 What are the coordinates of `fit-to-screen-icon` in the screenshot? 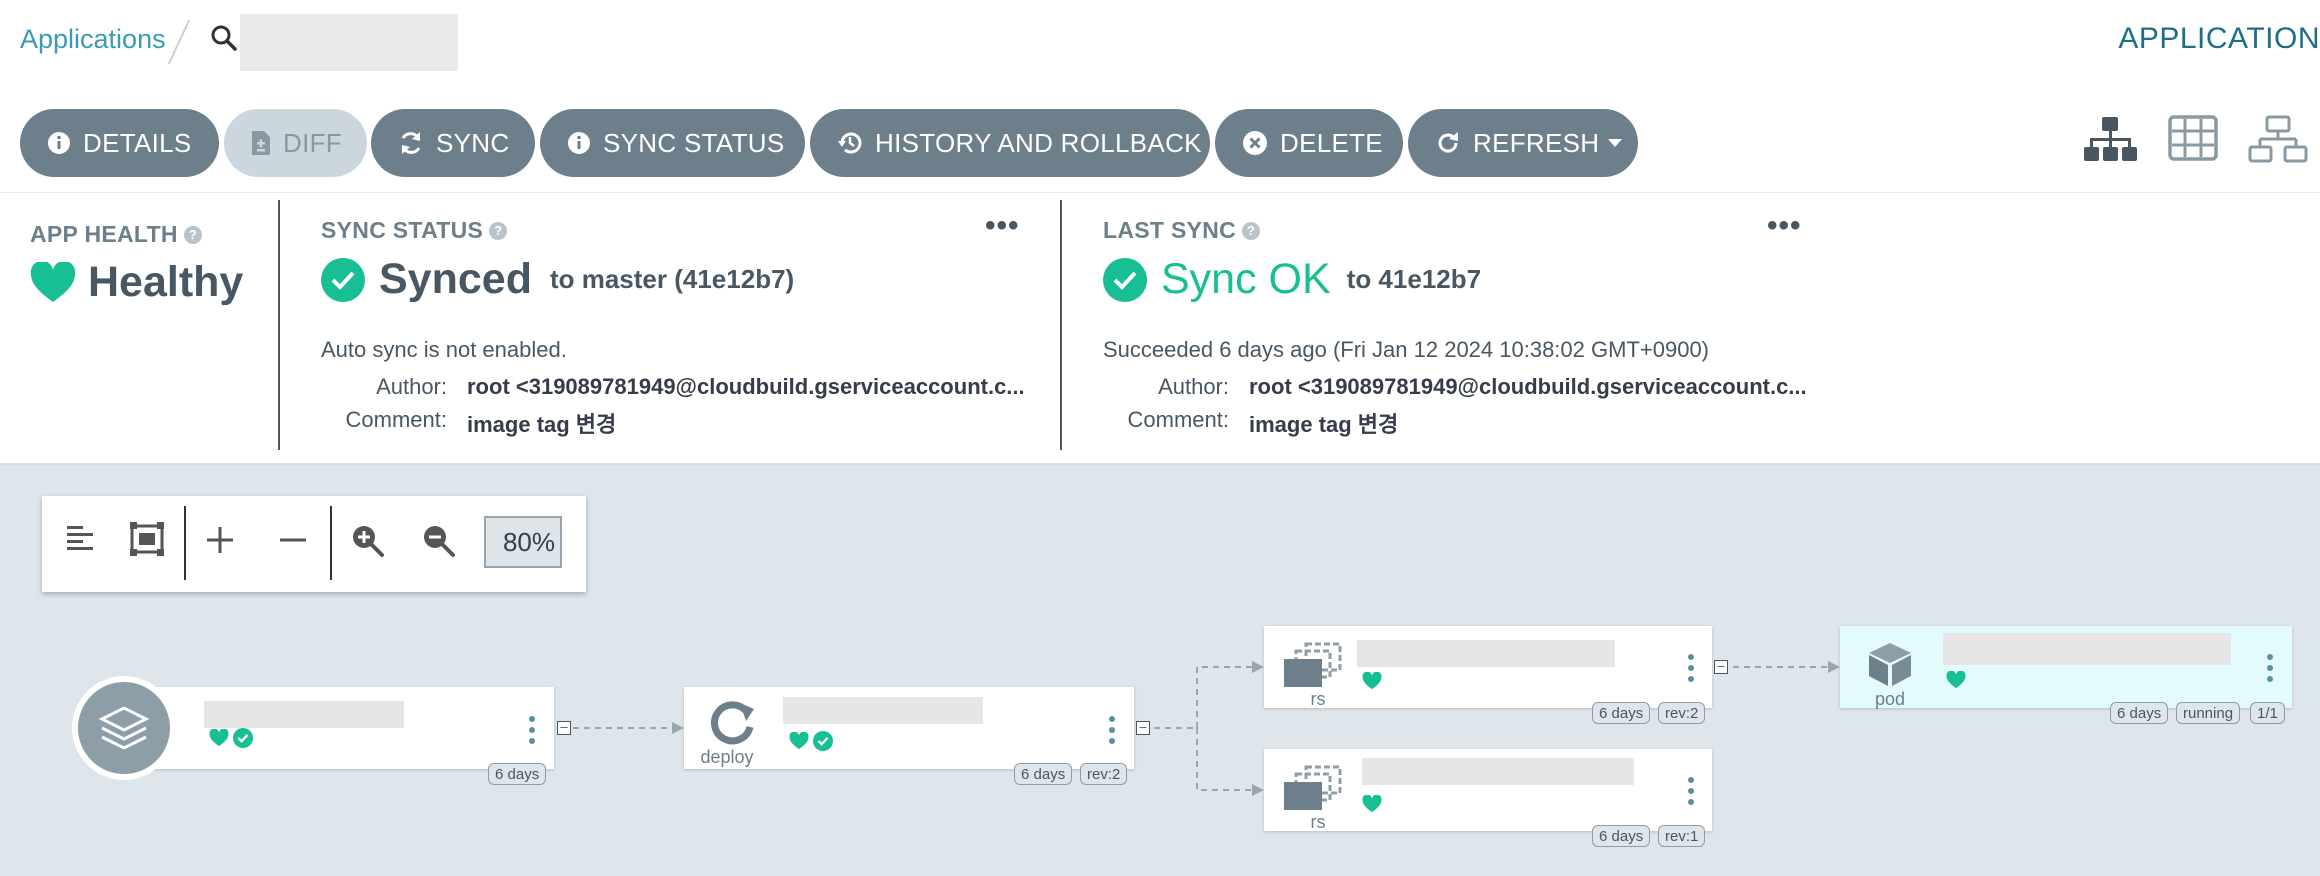 It's located at (147, 541).